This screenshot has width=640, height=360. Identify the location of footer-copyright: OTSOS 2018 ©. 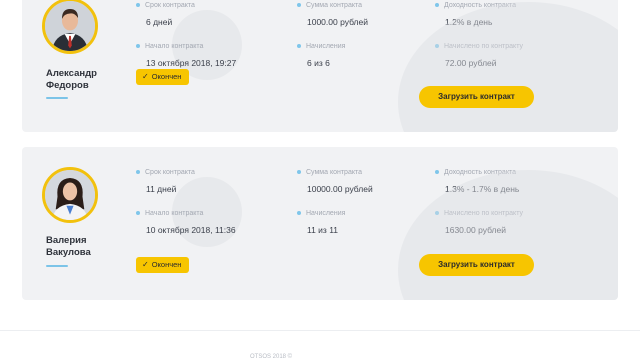
(271, 357).